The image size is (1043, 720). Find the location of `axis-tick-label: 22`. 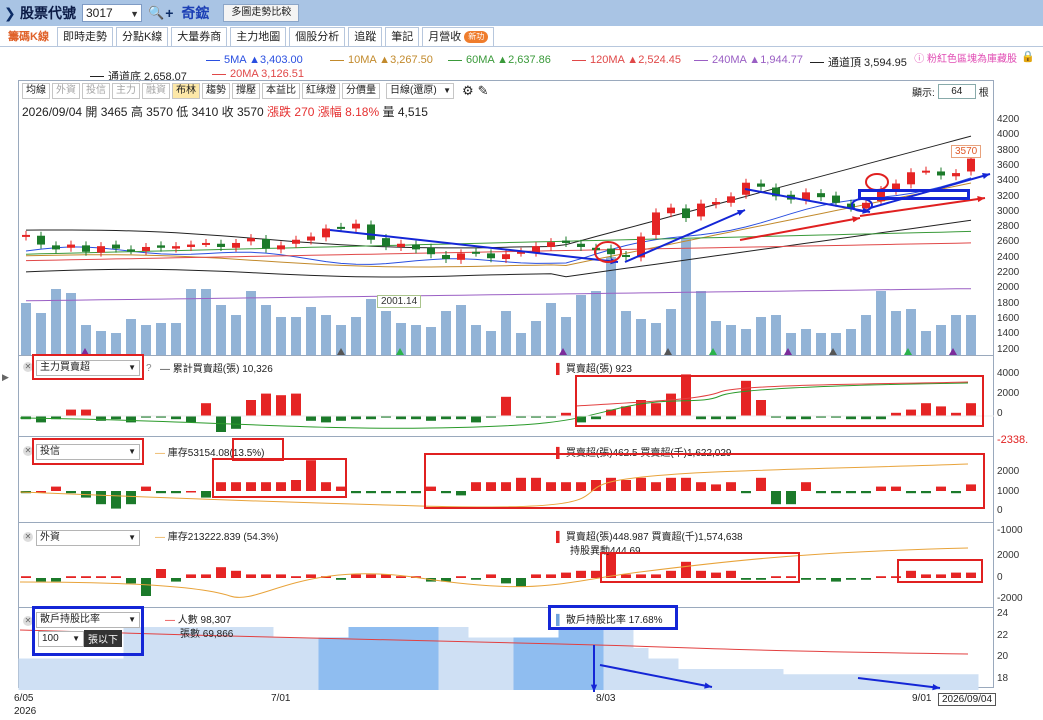

axis-tick-label: 22 is located at coordinates (1003, 635).